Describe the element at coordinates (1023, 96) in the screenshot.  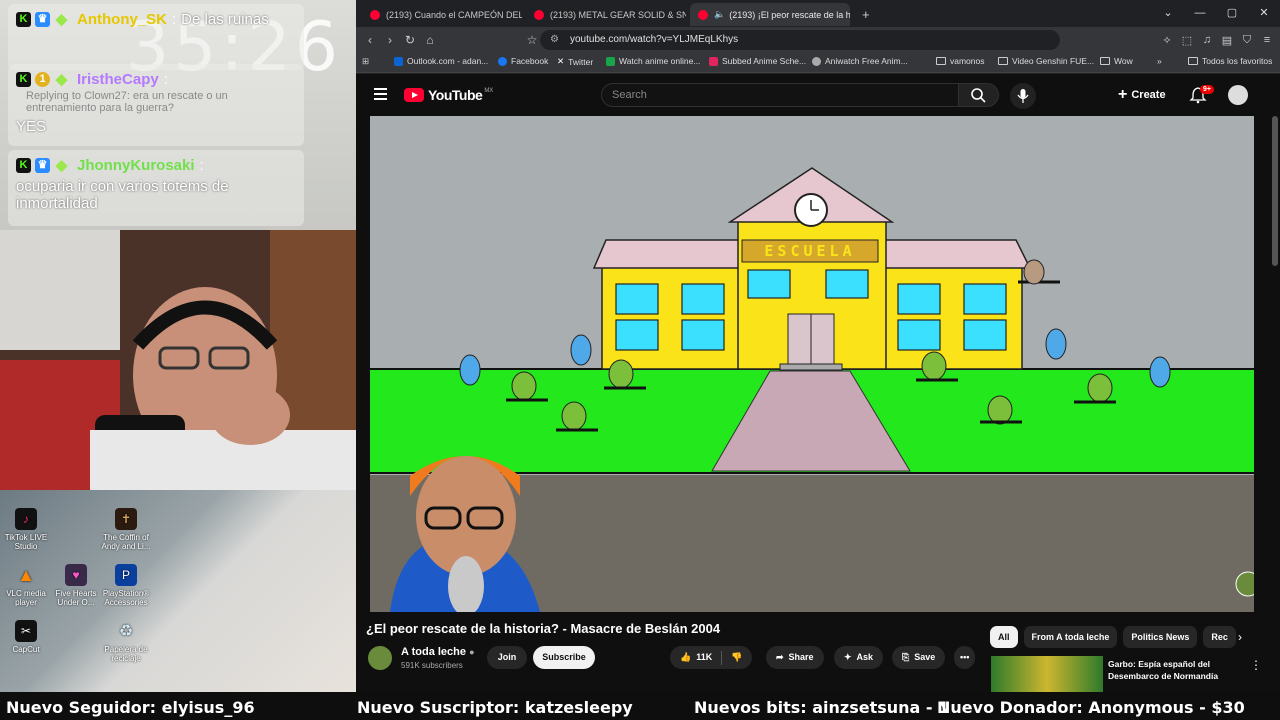
I see `voice-search-button` at that location.